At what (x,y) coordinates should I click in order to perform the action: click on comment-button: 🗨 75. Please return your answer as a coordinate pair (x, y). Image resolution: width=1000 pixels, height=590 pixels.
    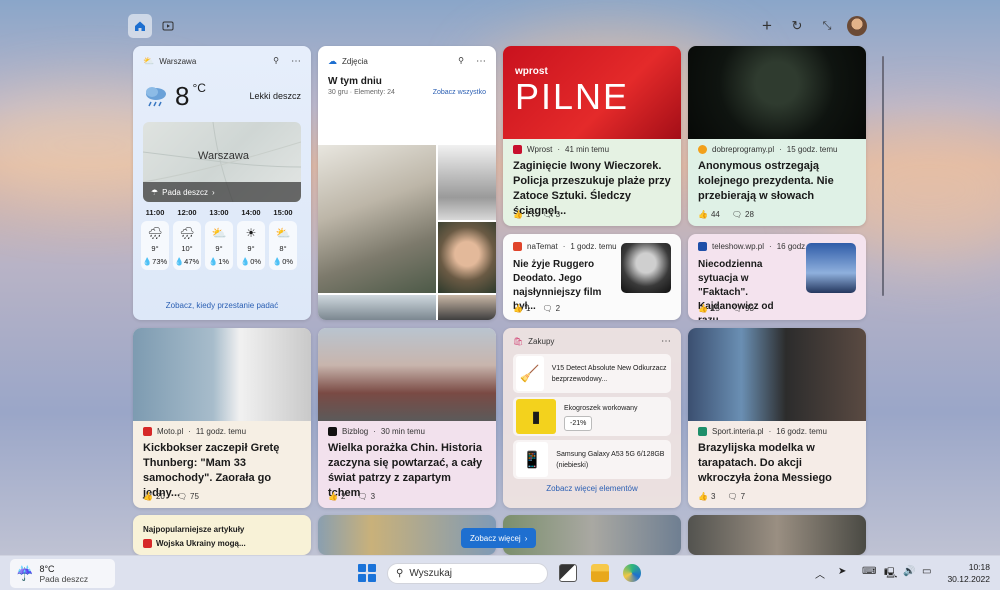
    Looking at the image, I should click on (188, 496).